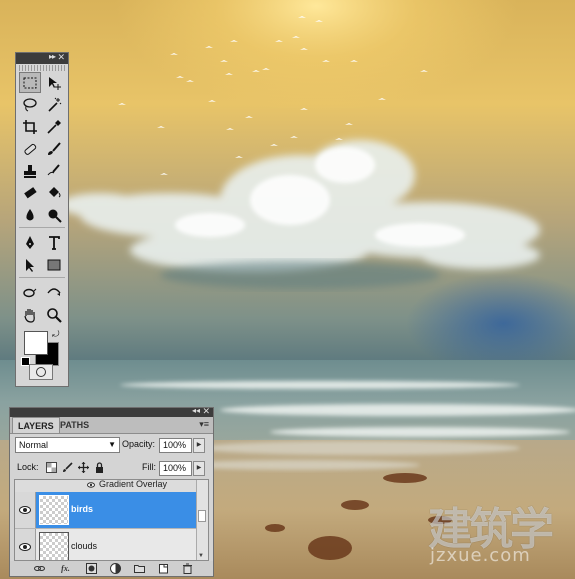 The width and height of the screenshot is (575, 579). I want to click on effect-name: Gradient Overlay, so click(133, 484).